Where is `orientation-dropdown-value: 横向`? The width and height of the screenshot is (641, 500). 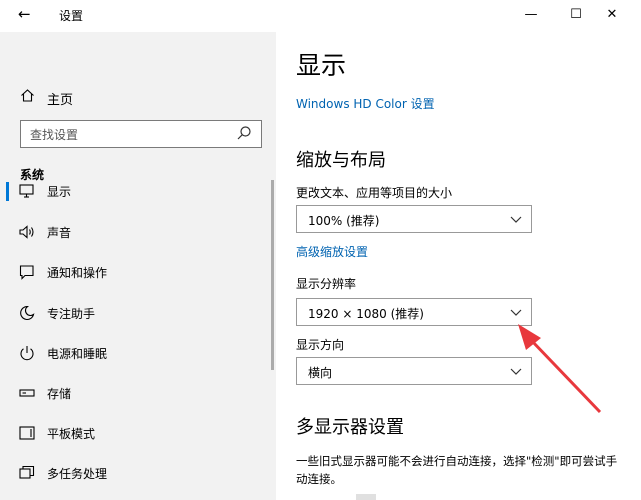
orientation-dropdown-value: 横向 is located at coordinates (320, 373).